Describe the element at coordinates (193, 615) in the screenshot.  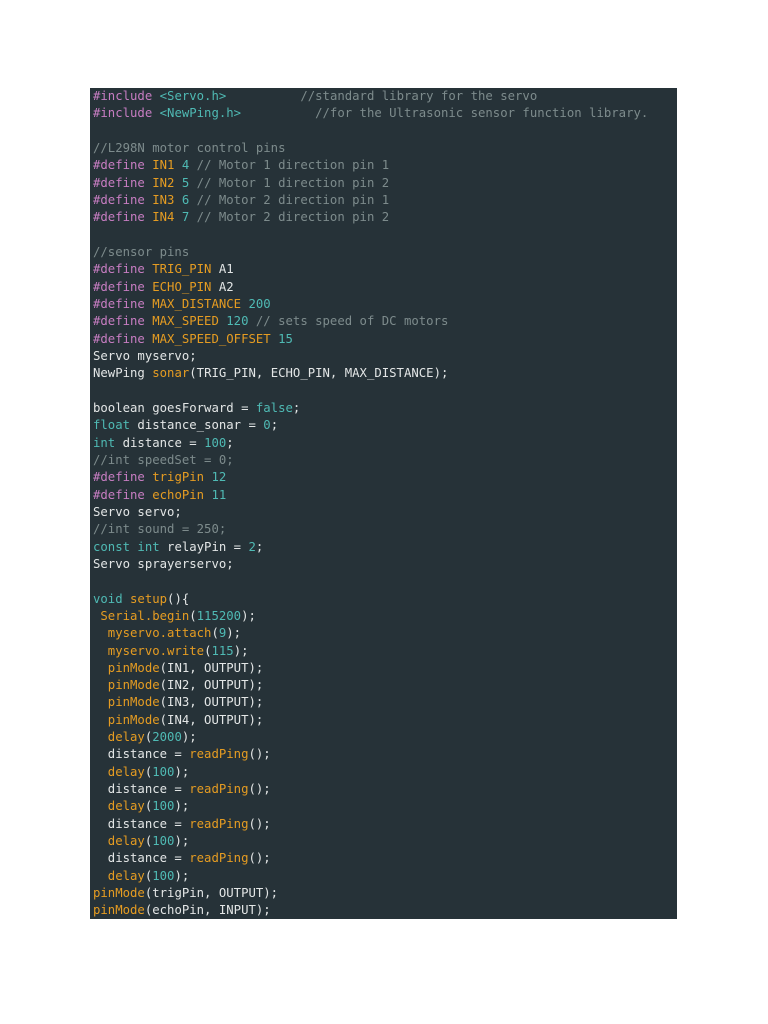
I see `code-token: (` at that location.